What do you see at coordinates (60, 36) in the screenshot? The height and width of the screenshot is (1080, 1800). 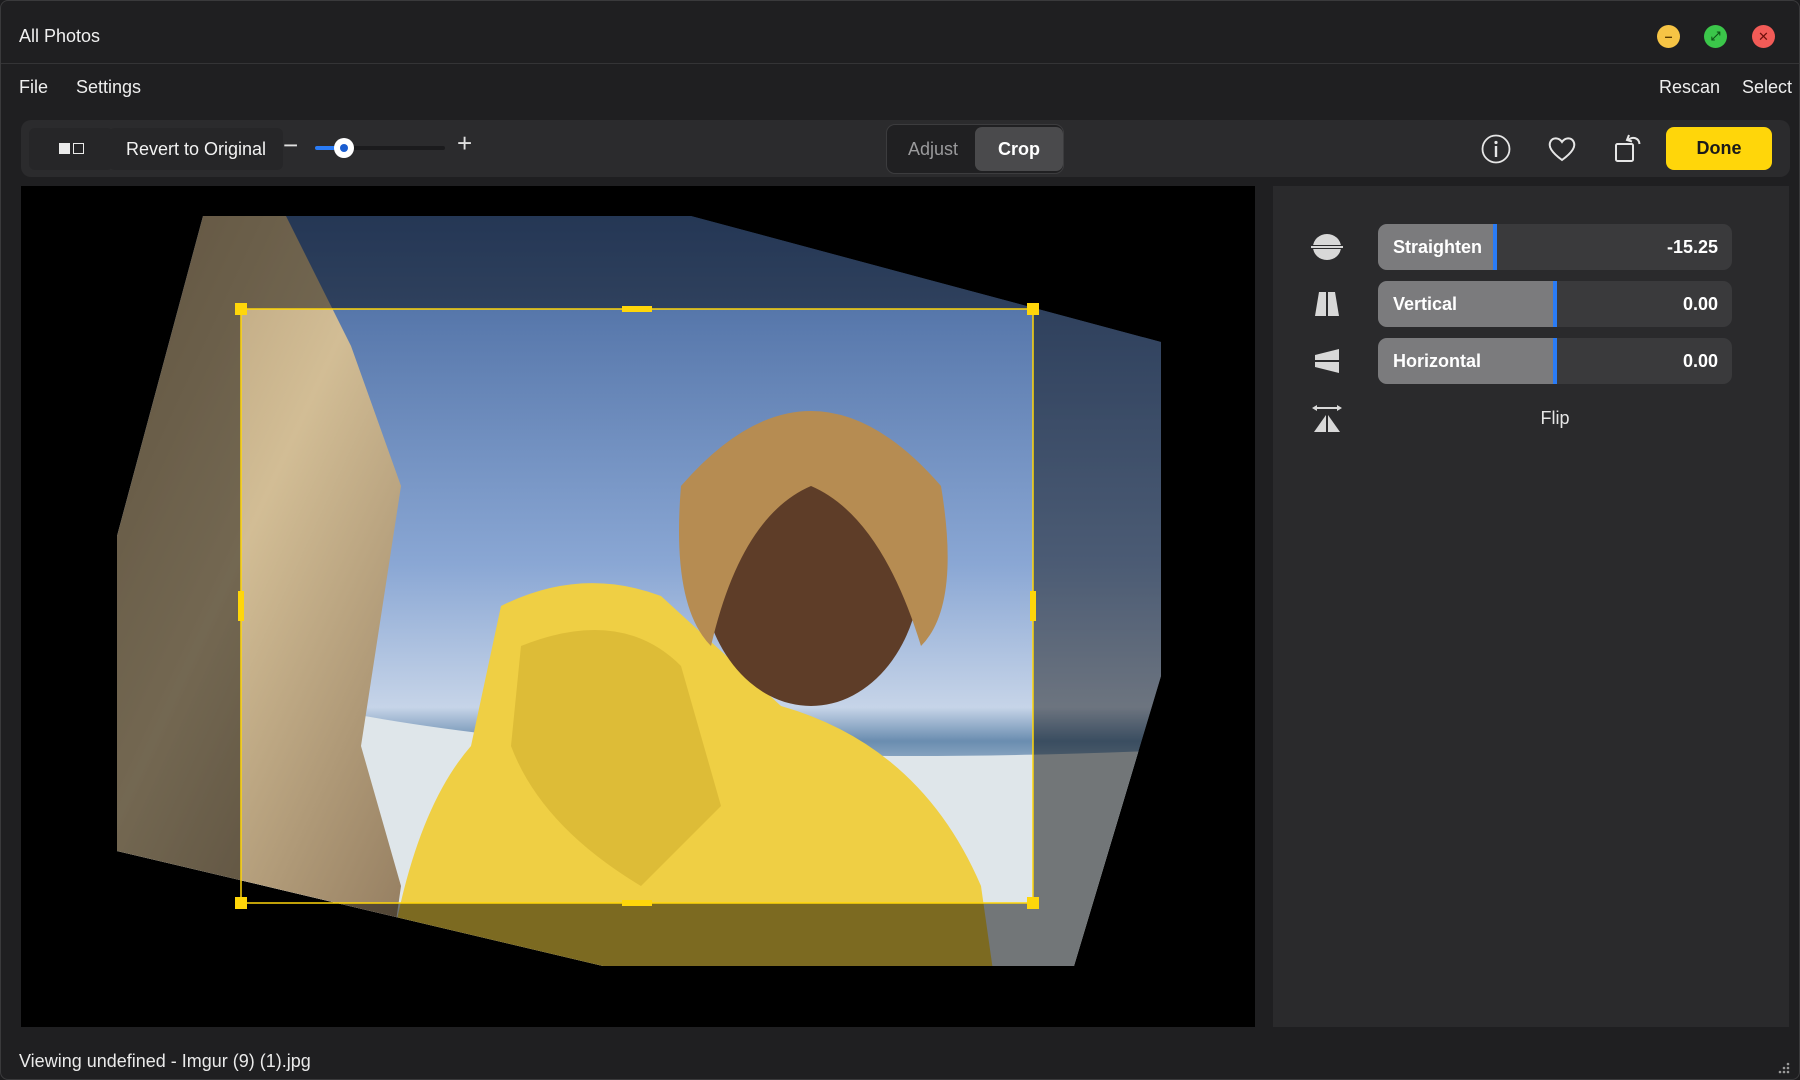 I see `window-title: All Photos` at bounding box center [60, 36].